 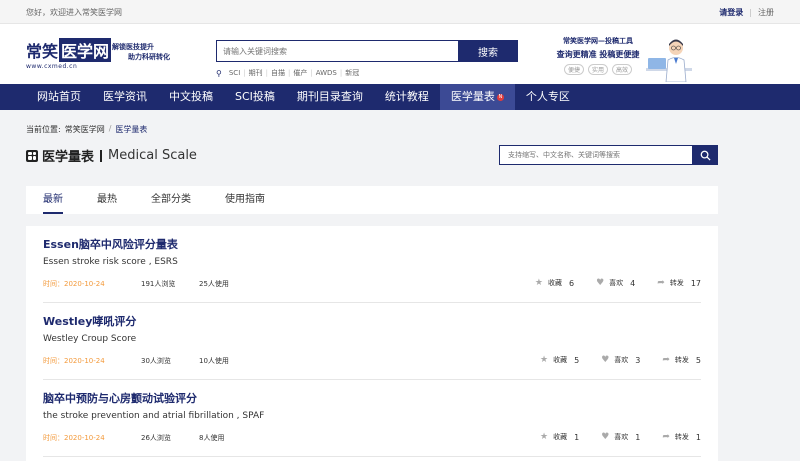 What do you see at coordinates (234, 73) in the screenshot?
I see `quick-link: SCI` at bounding box center [234, 73].